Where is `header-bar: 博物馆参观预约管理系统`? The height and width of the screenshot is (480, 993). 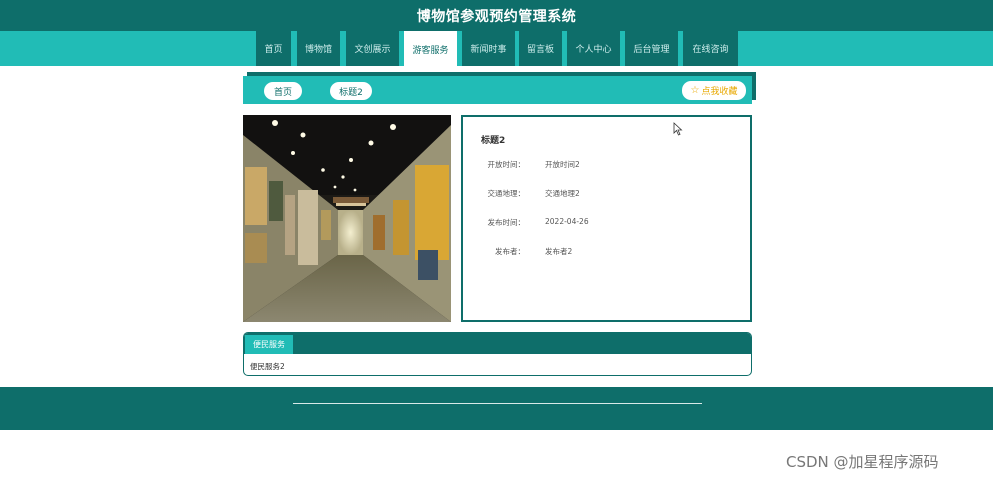
header-bar: 博物馆参观预约管理系统 is located at coordinates (496, 15).